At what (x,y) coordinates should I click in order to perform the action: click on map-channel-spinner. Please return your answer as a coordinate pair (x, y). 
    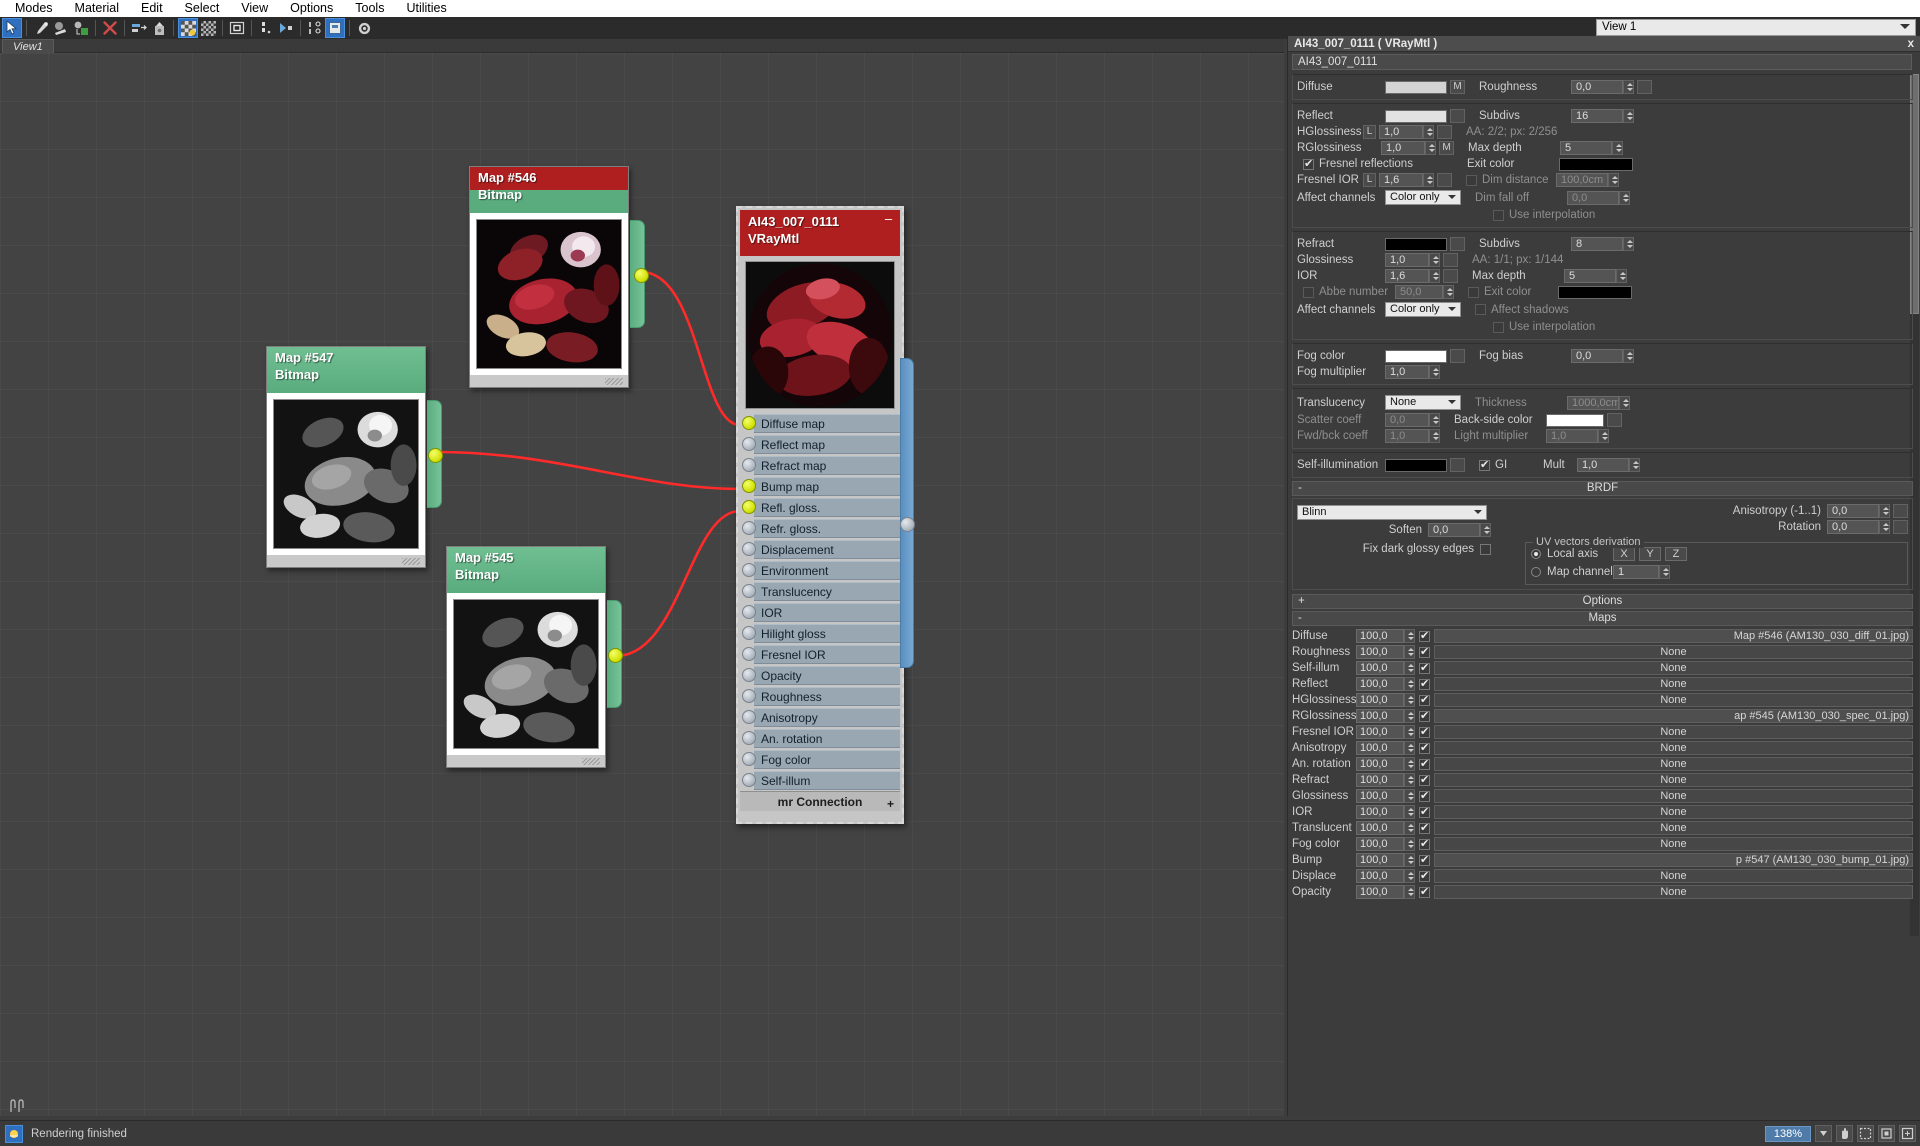
    Looking at the image, I should click on (1664, 572).